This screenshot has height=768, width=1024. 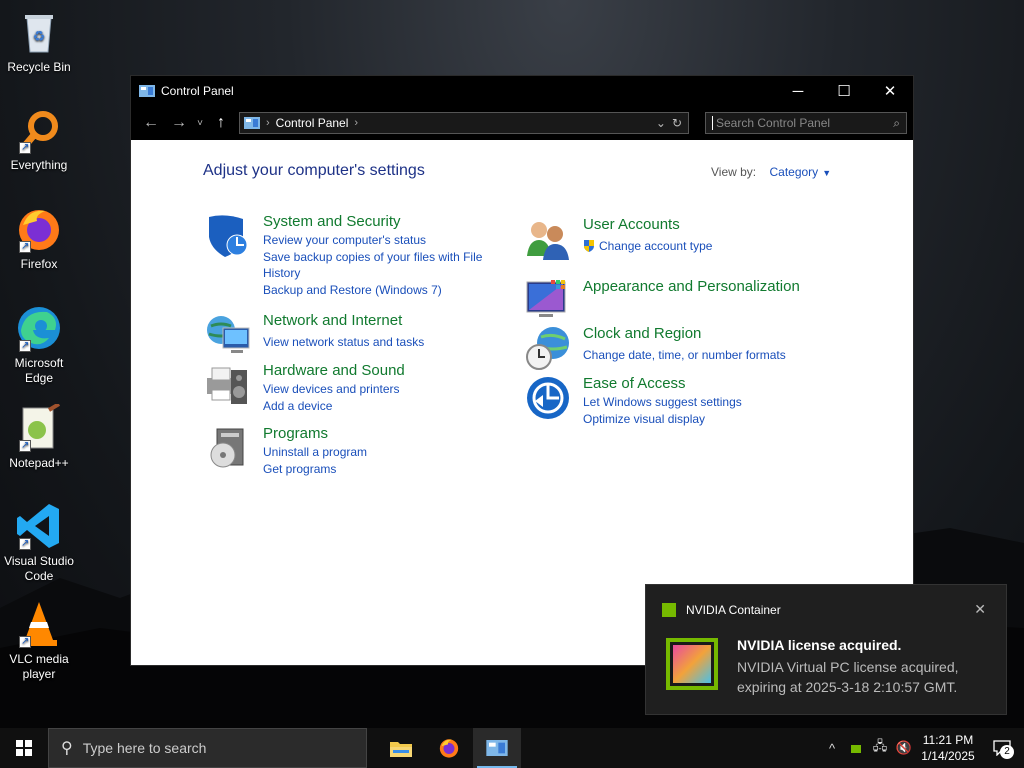 I want to click on toast-app-name: NVIDIA Container, so click(x=733, y=610).